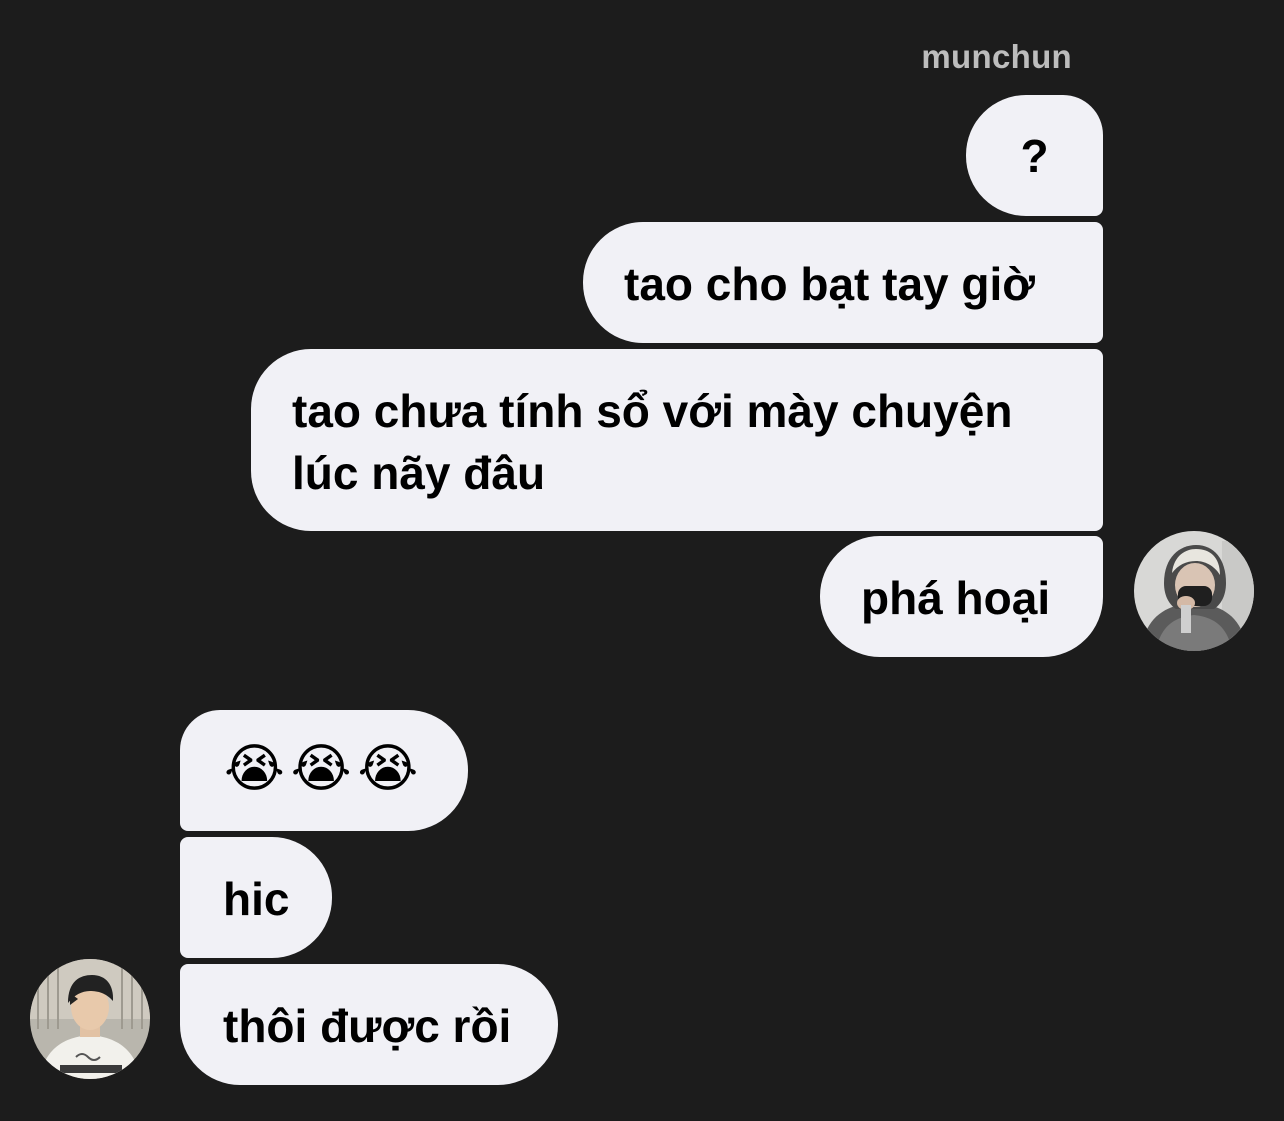 The image size is (1284, 1121). What do you see at coordinates (829, 284) in the screenshot?
I see `message-text: tao cho bạt tay giờ` at bounding box center [829, 284].